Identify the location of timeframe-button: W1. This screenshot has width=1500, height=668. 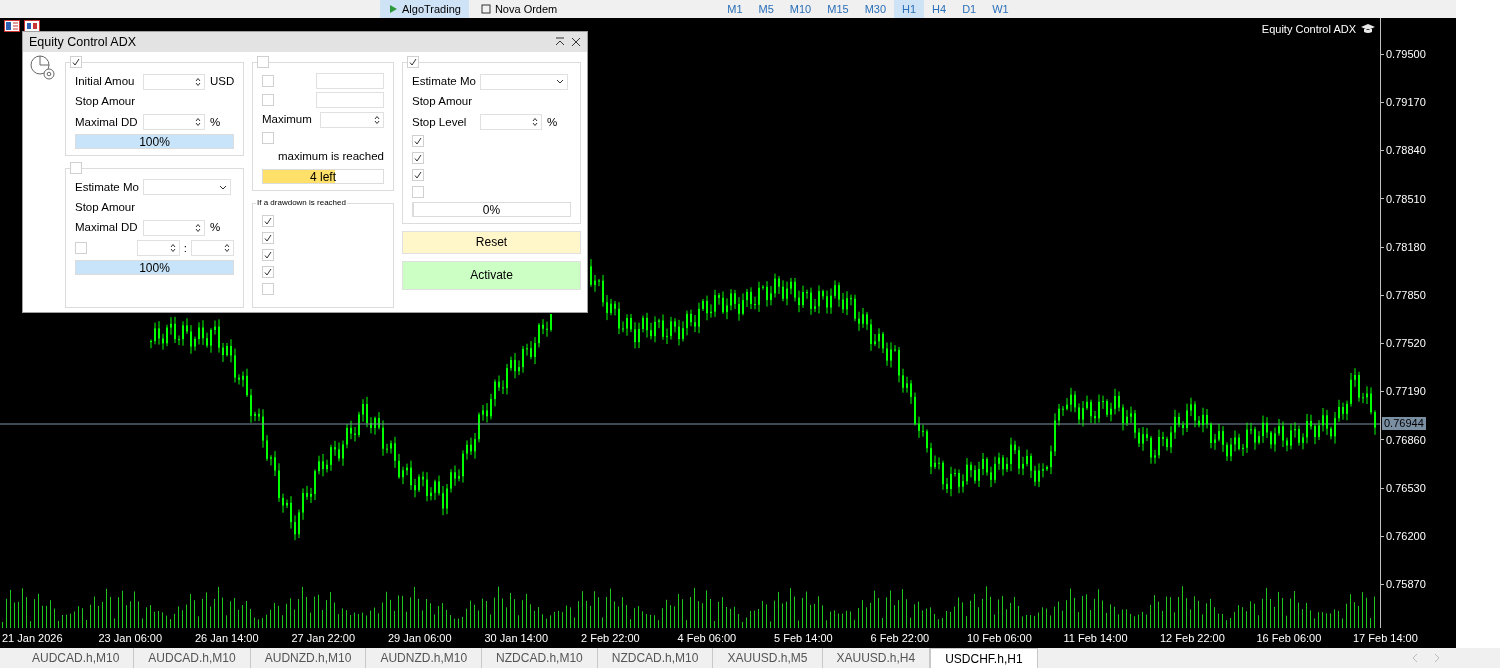
(1000, 9).